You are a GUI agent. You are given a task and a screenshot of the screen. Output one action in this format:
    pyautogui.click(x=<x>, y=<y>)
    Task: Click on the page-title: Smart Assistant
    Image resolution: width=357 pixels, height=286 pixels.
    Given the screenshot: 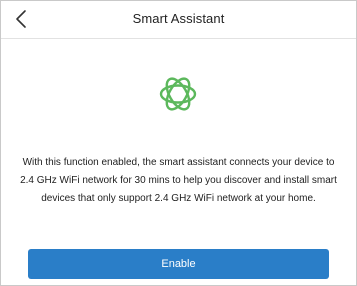 What is the action you would take?
    pyautogui.click(x=178, y=18)
    